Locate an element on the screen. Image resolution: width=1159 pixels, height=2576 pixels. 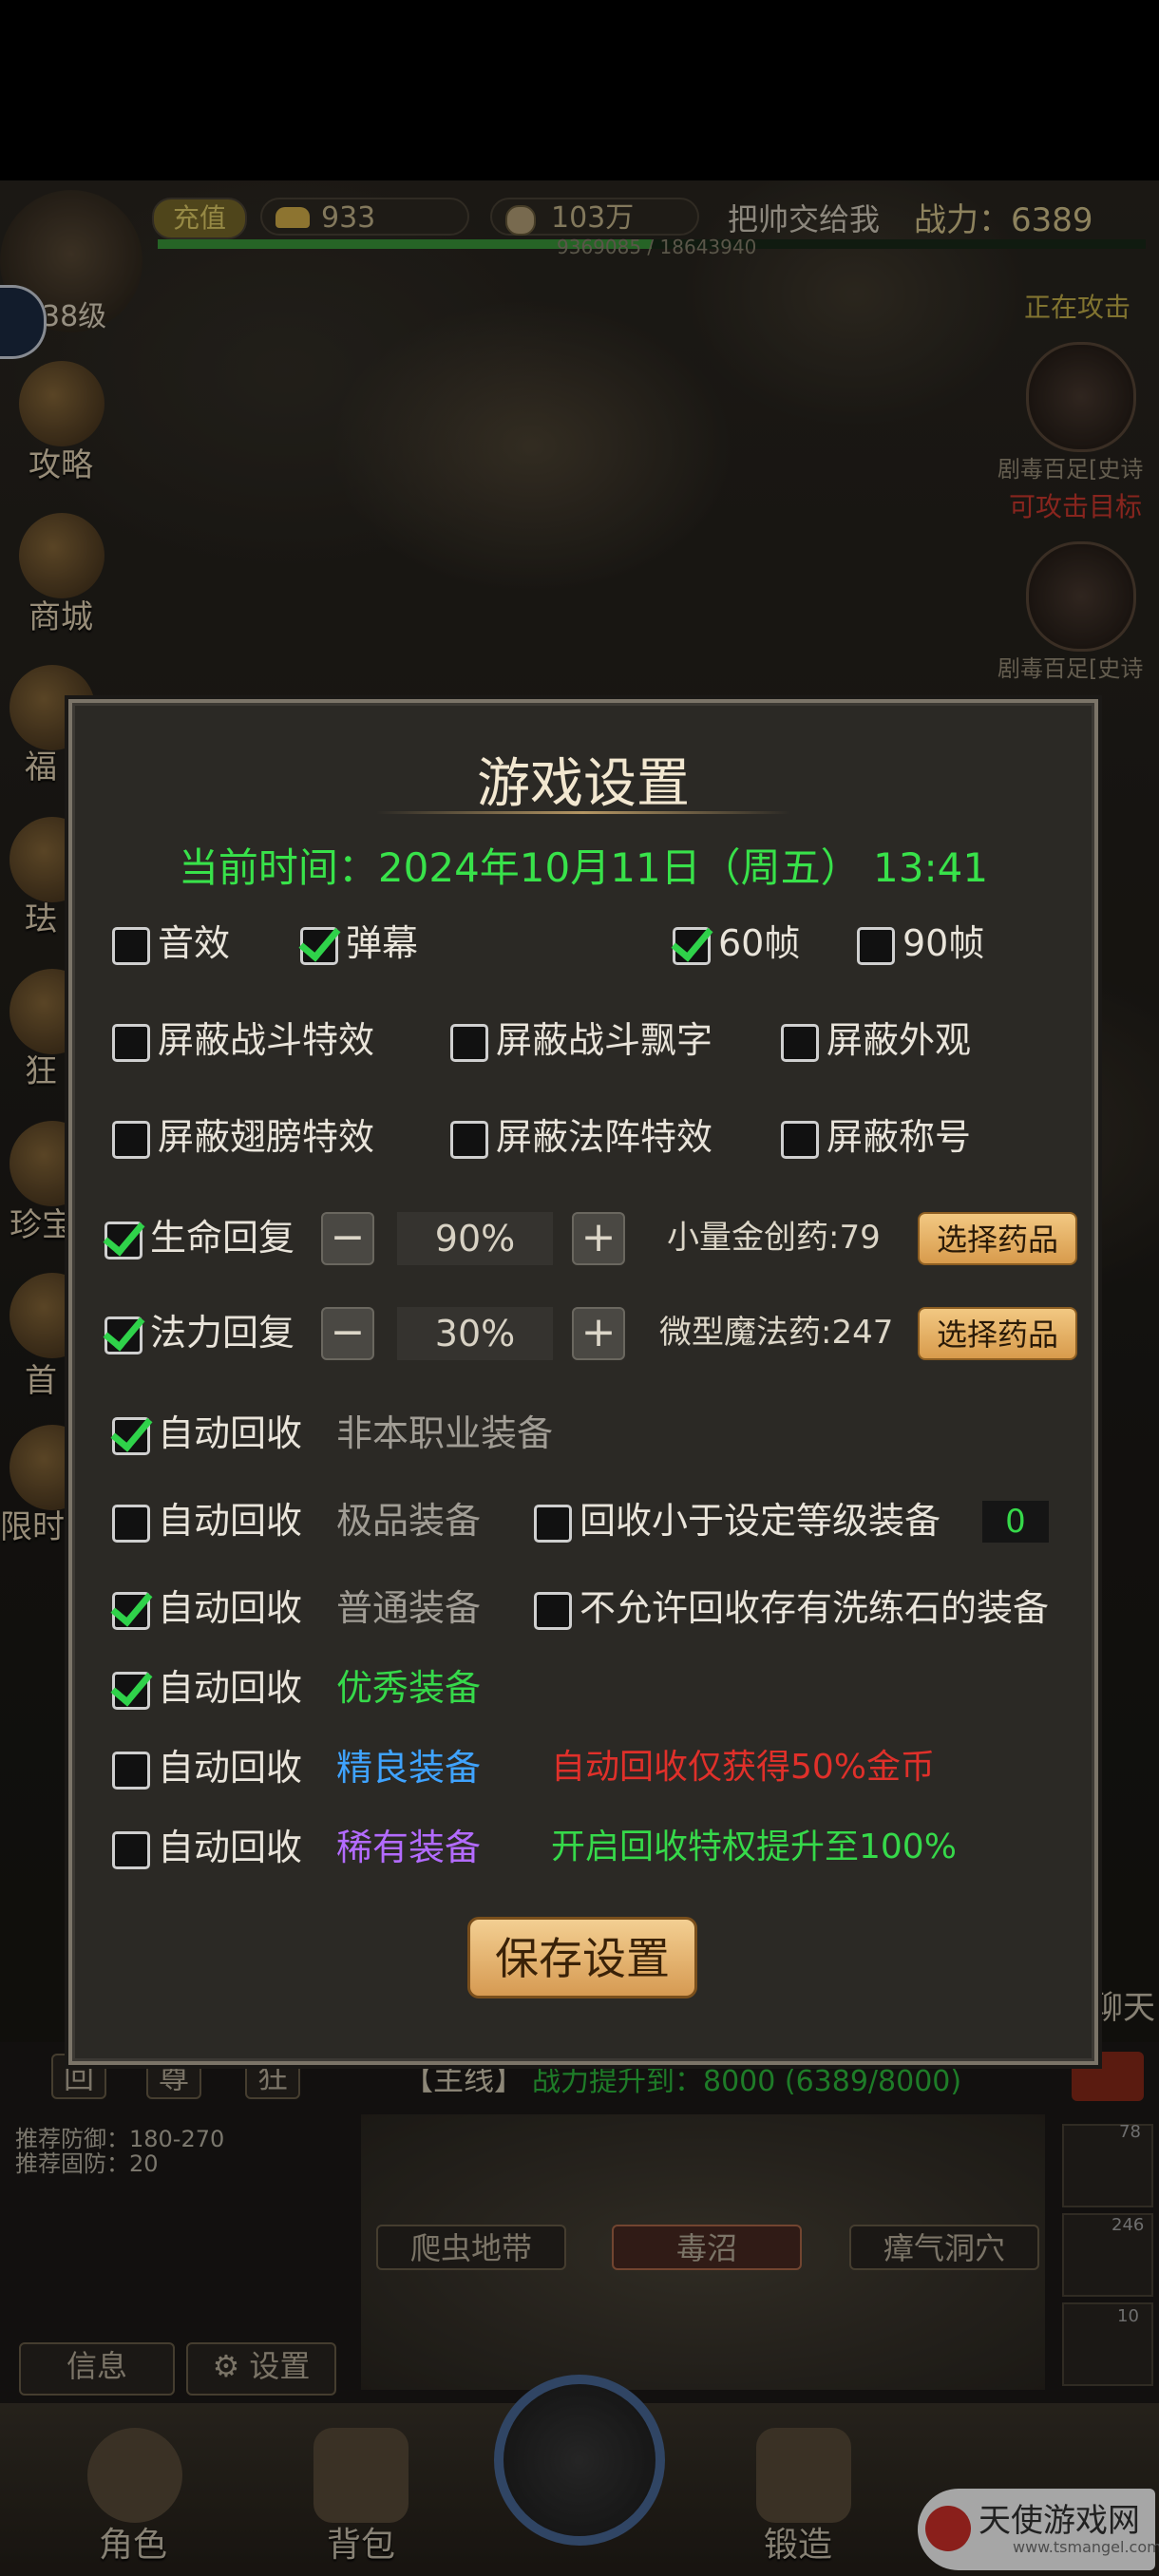
hp-potion-label: 小量金创药:79 is located at coordinates (774, 1238).